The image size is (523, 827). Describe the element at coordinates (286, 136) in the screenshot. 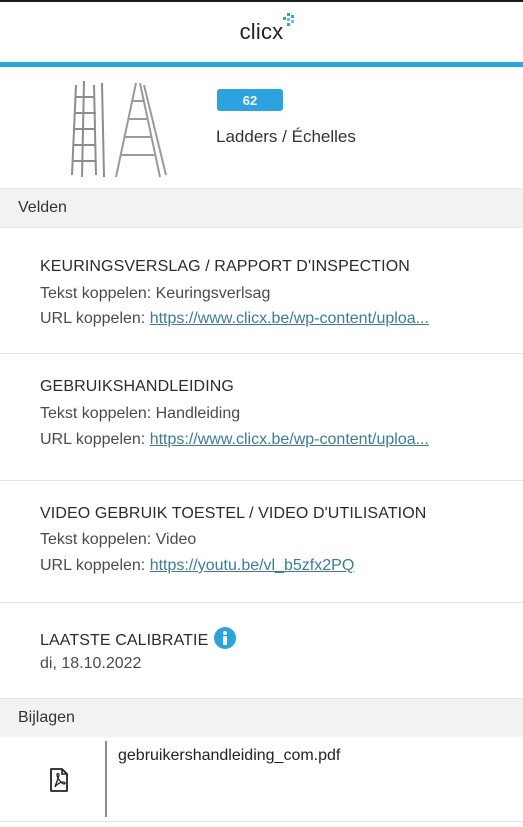

I see `asset-name: Ladders / Échelles` at that location.